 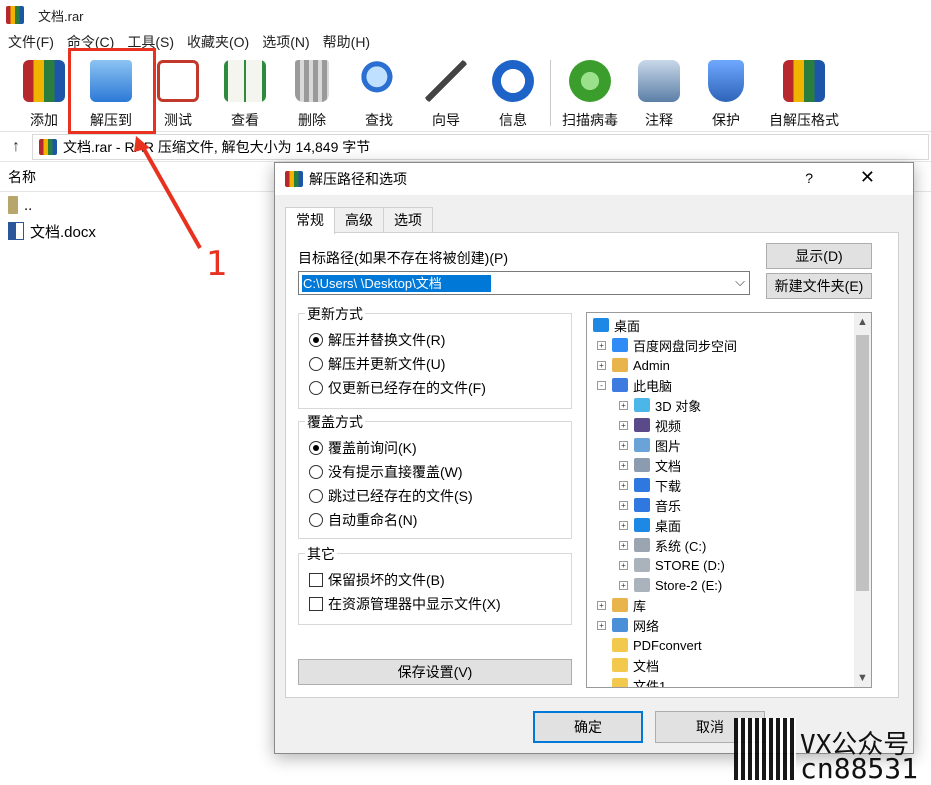 I want to click on radio-extract-update: 解压并更新文件(U), so click(x=377, y=364).